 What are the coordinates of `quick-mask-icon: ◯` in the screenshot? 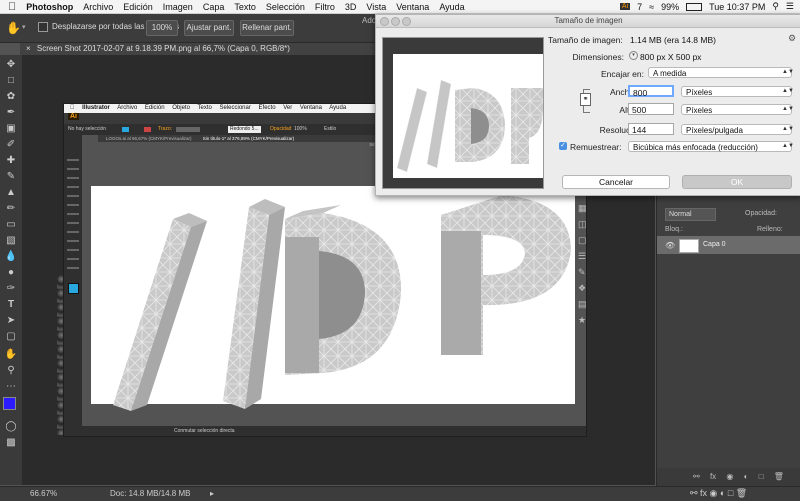 It's located at (11, 427).